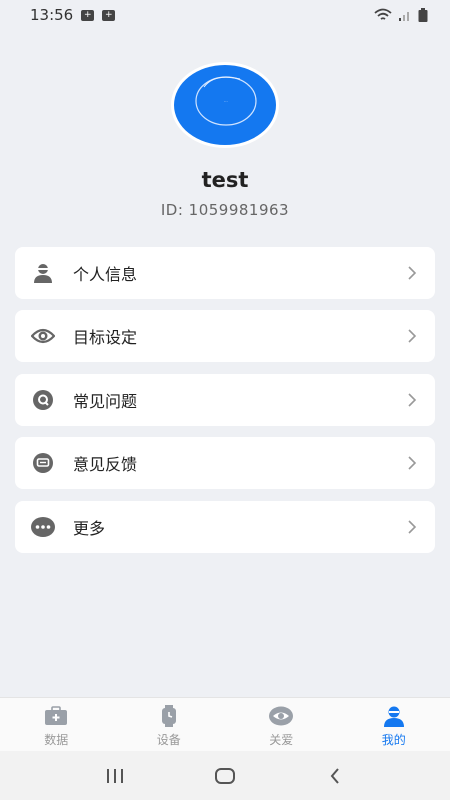 Image resolution: width=450 pixels, height=800 pixels. I want to click on home-icon, so click(225, 775).